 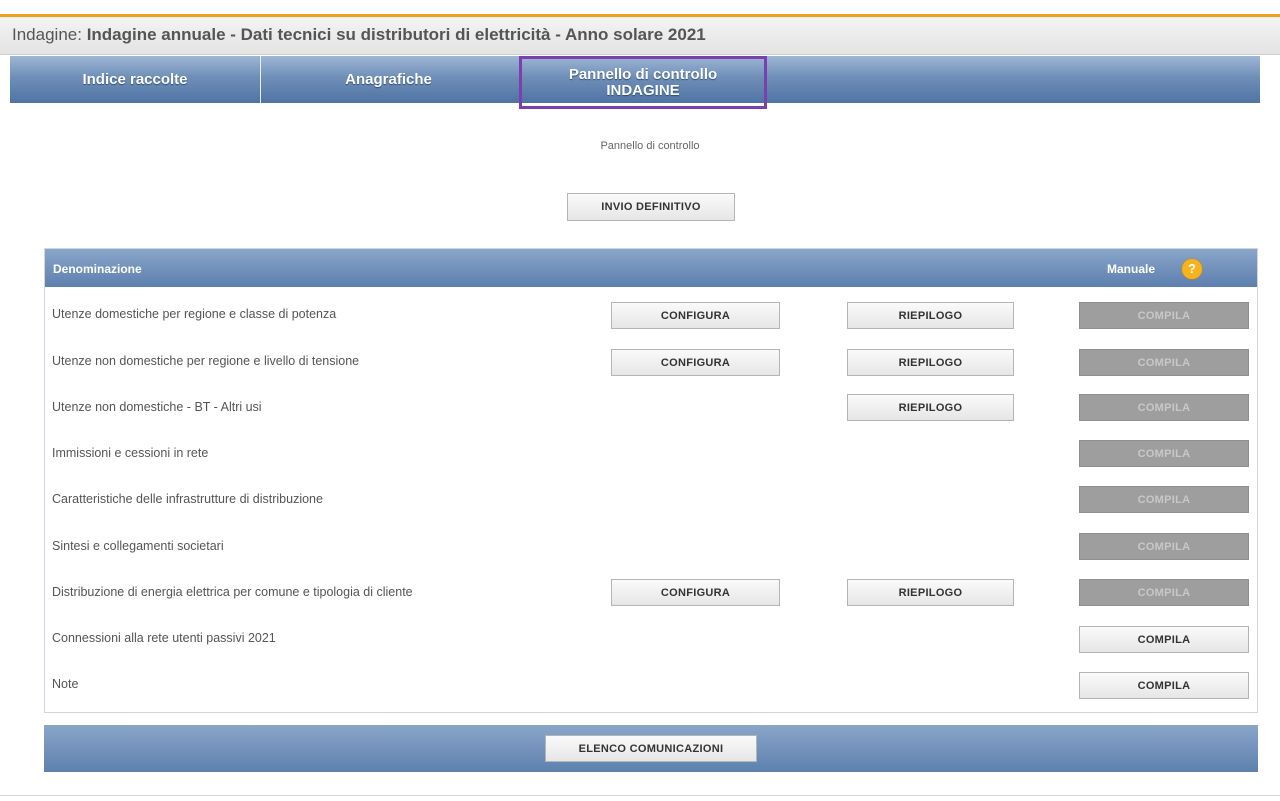 I want to click on tab-label: Anagrafiche, so click(x=388, y=79).